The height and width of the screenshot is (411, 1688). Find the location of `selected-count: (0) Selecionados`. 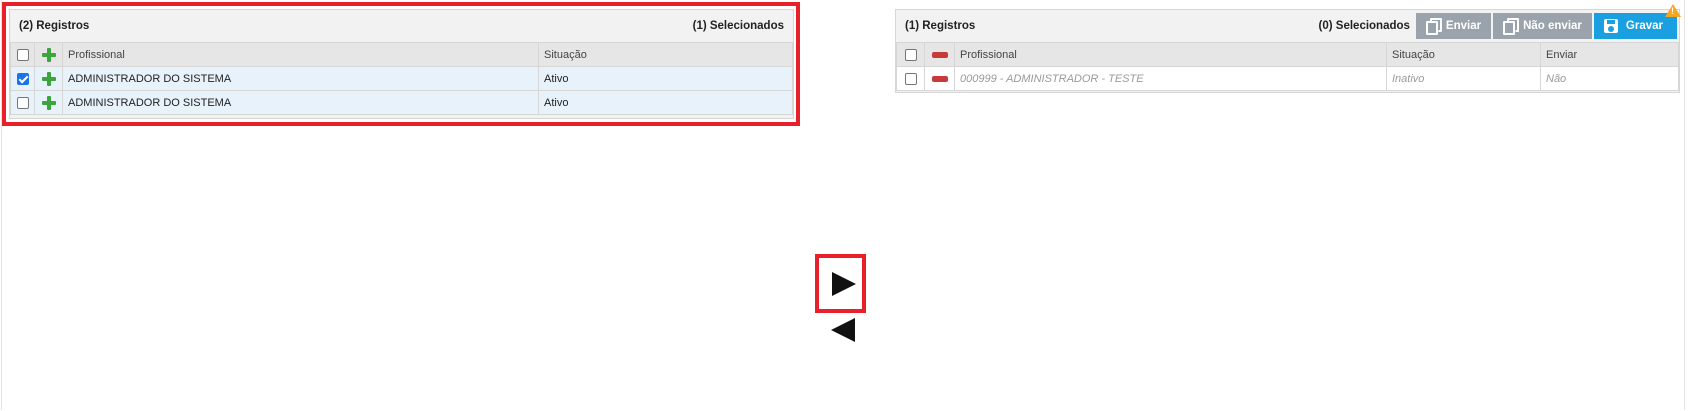

selected-count: (0) Selecionados is located at coordinates (1364, 26).